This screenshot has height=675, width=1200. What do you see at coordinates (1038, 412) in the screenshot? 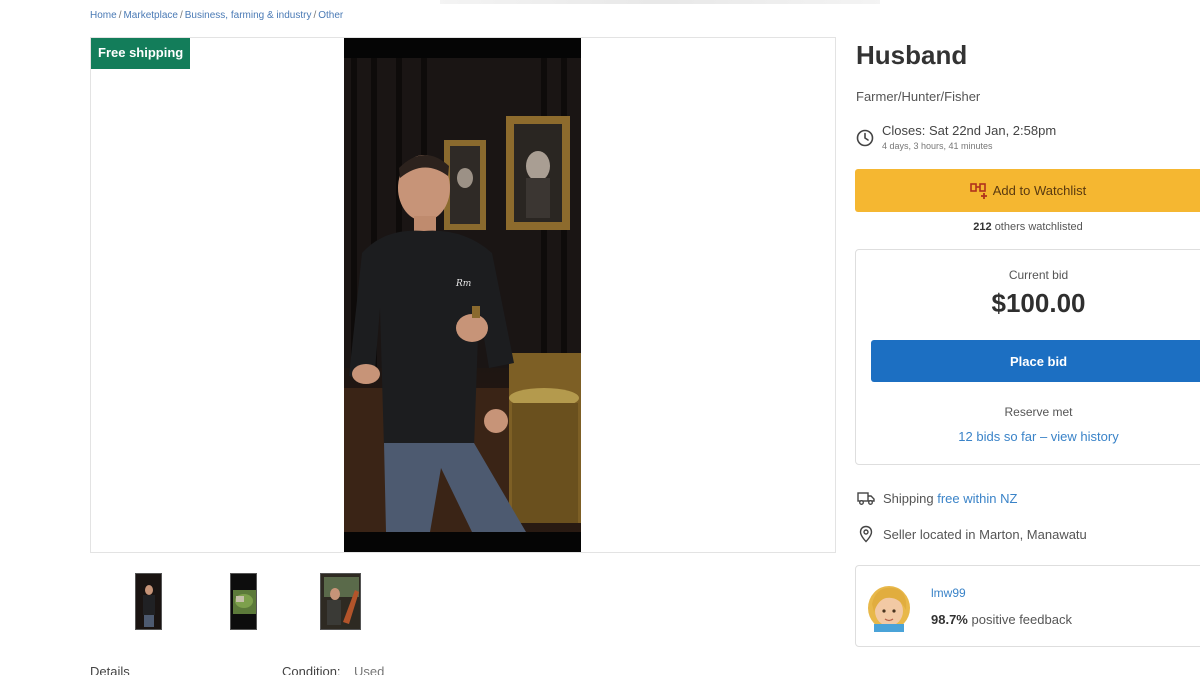
I see `reserve-status: Reserve met` at bounding box center [1038, 412].